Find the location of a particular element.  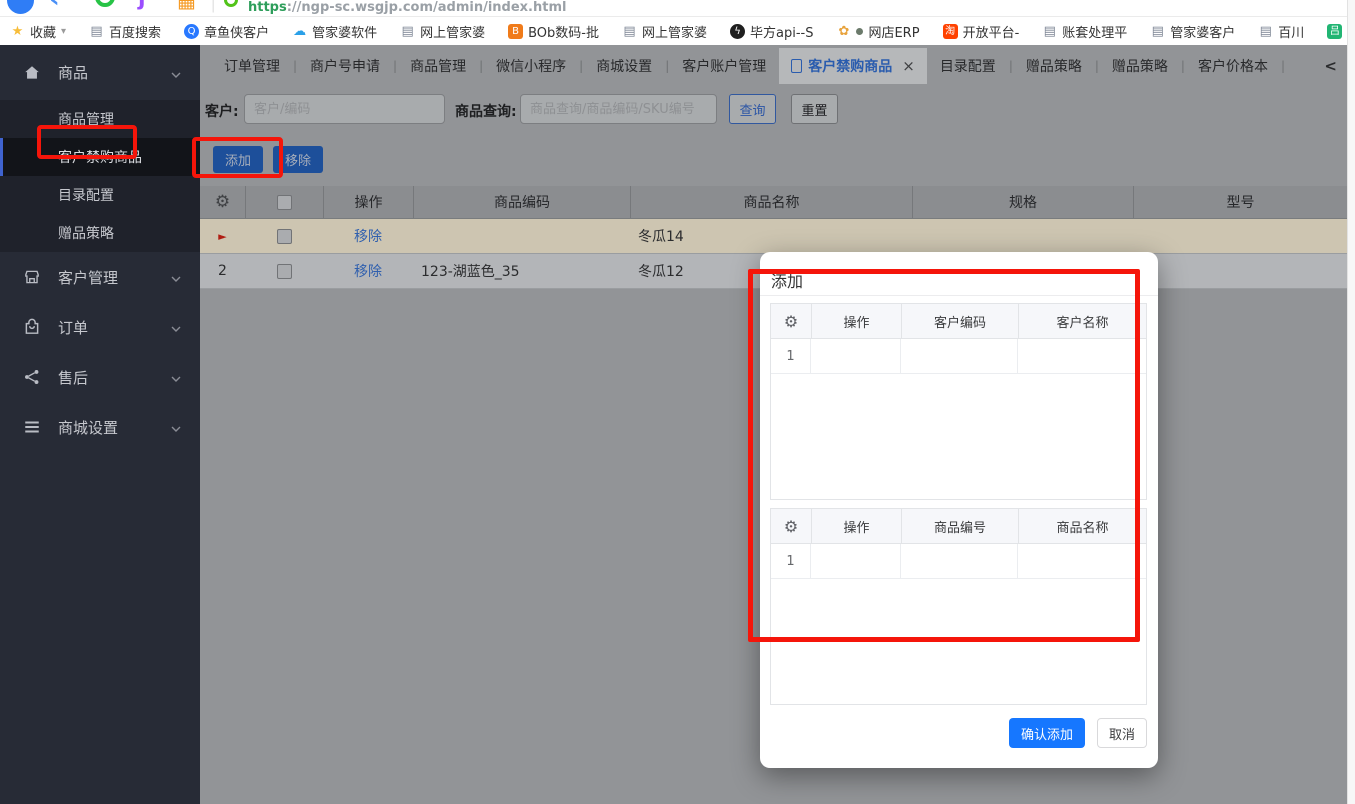

tab: 商品管理 is located at coordinates (438, 66).